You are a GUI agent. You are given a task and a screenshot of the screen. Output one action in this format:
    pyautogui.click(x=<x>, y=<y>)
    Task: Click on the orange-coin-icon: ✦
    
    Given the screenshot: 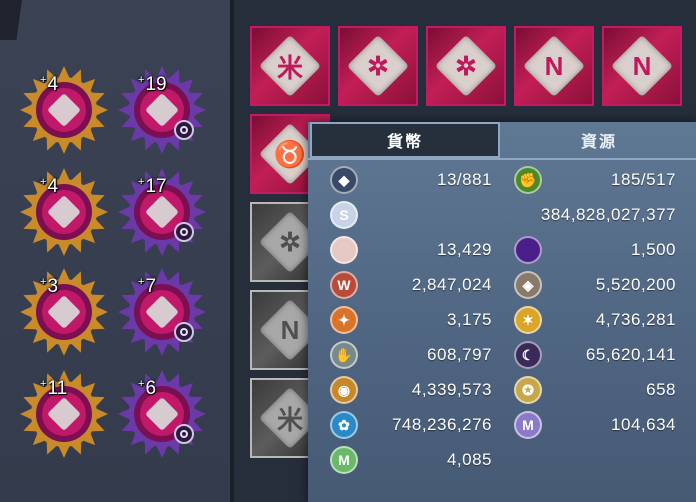 What is the action you would take?
    pyautogui.click(x=344, y=320)
    